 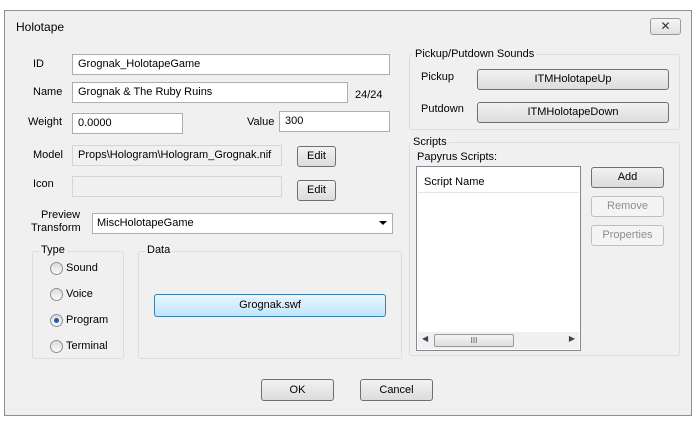 I want to click on weight-field: 0.0000, so click(x=127, y=123).